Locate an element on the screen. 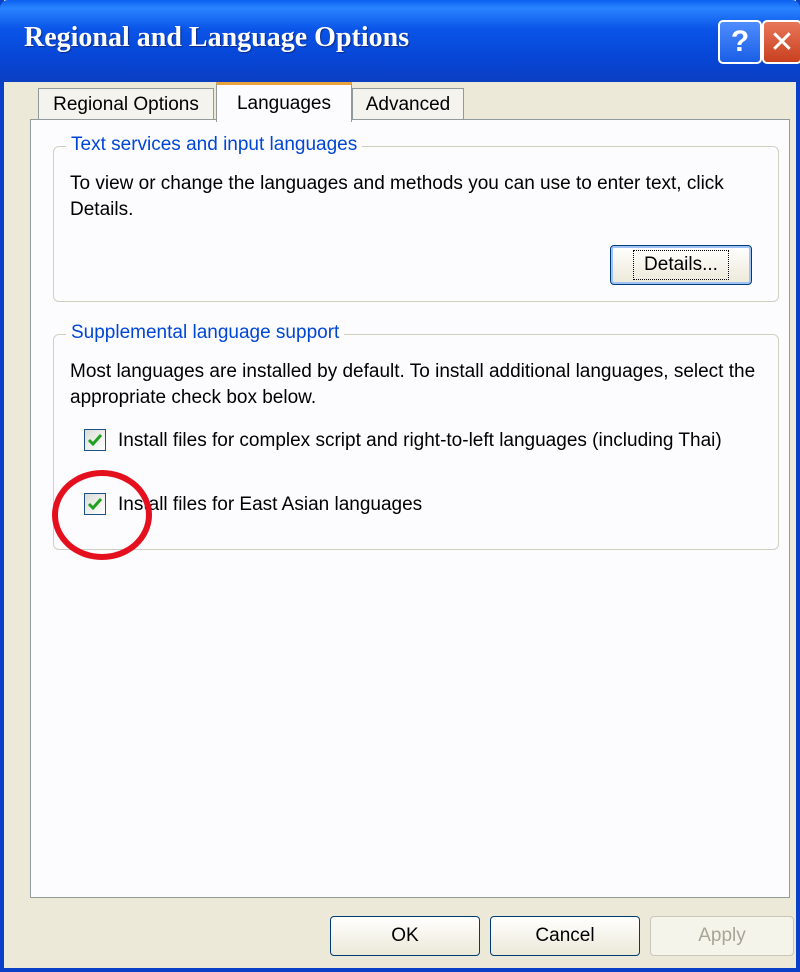 This screenshot has height=972, width=800. complex-script-checkbox is located at coordinates (95, 440).